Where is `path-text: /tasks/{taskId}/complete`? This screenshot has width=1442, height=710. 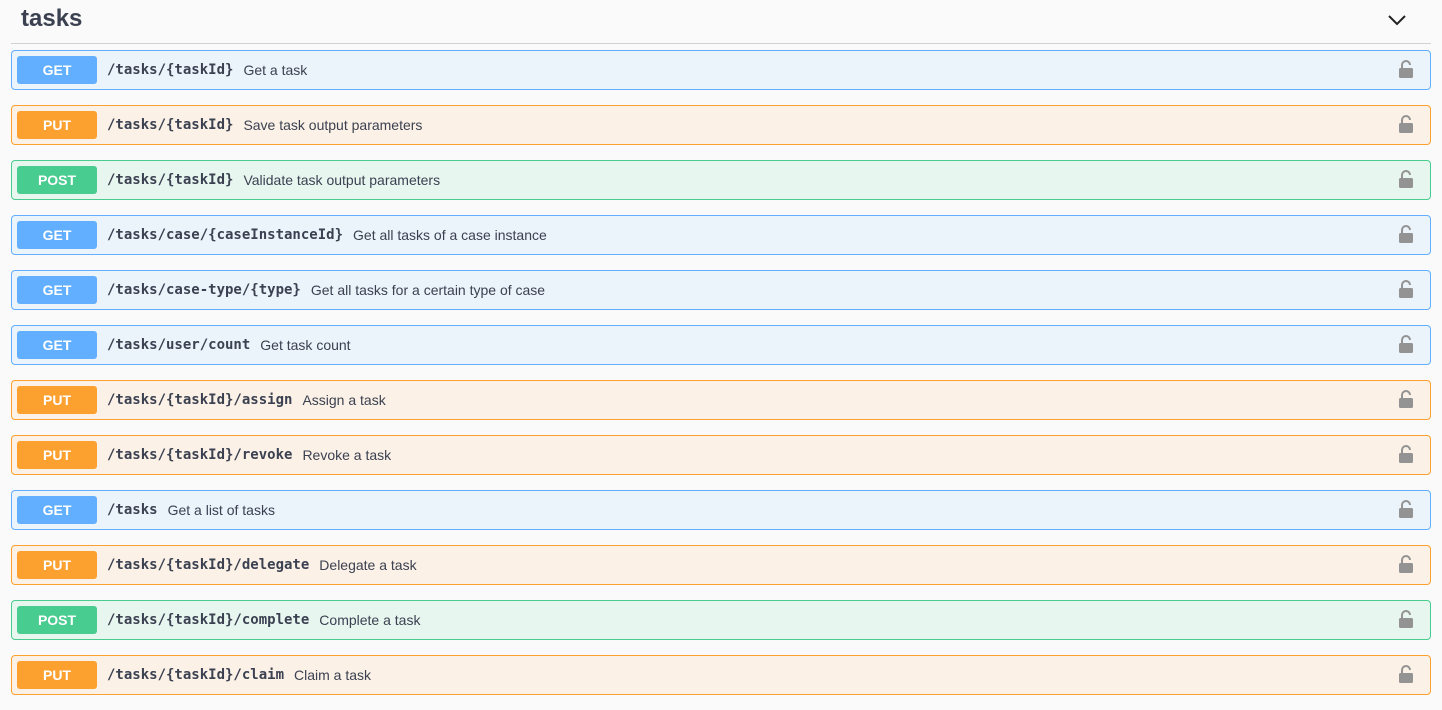
path-text: /tasks/{taskId}/complete is located at coordinates (208, 620).